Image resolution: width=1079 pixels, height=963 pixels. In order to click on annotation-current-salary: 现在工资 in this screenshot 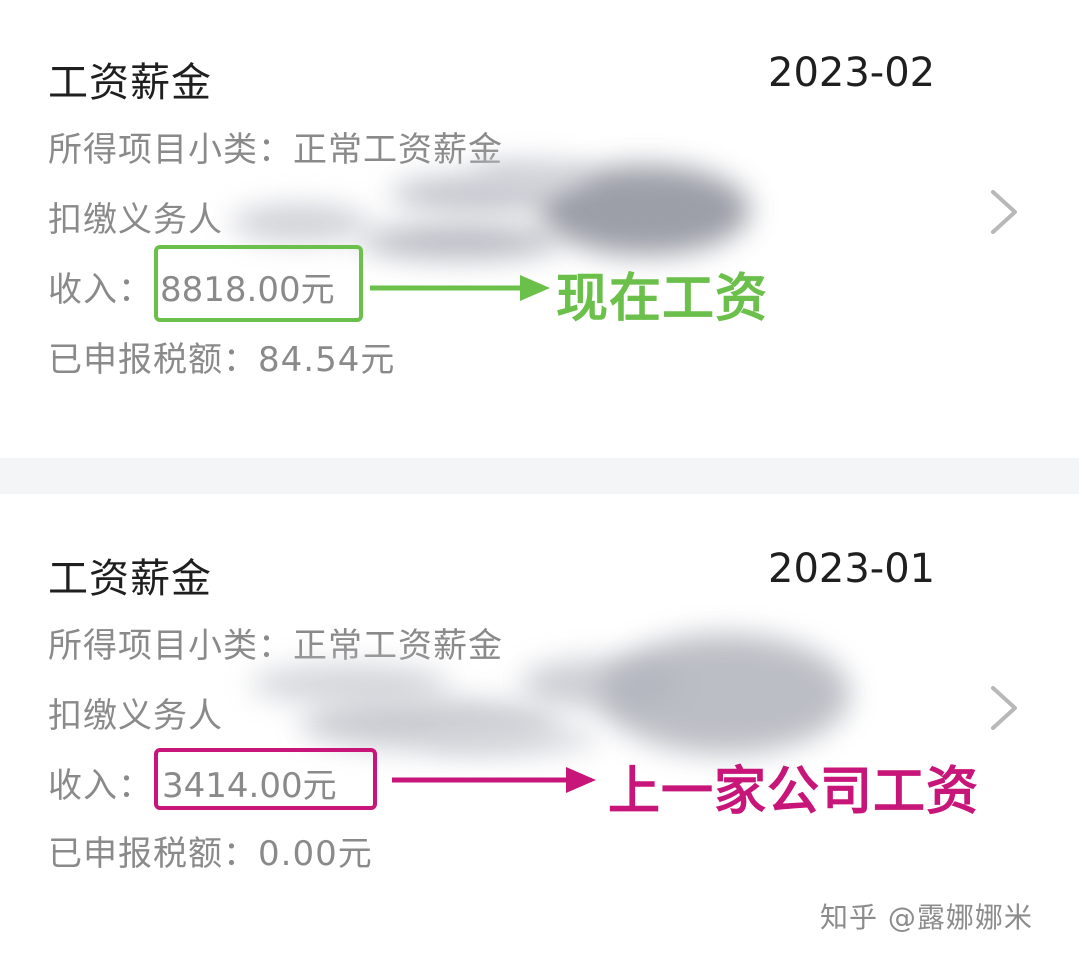, I will do `click(662, 299)`.